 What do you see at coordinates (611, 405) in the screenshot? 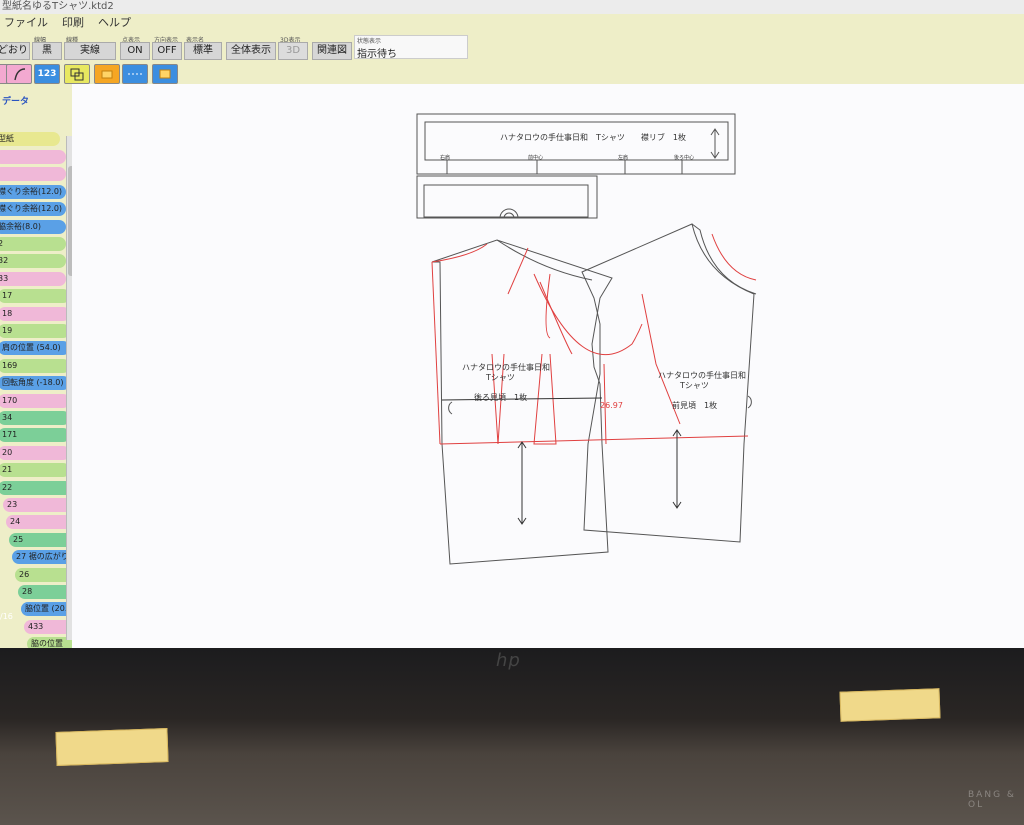
I see `angle-readout: 26.97` at bounding box center [611, 405].